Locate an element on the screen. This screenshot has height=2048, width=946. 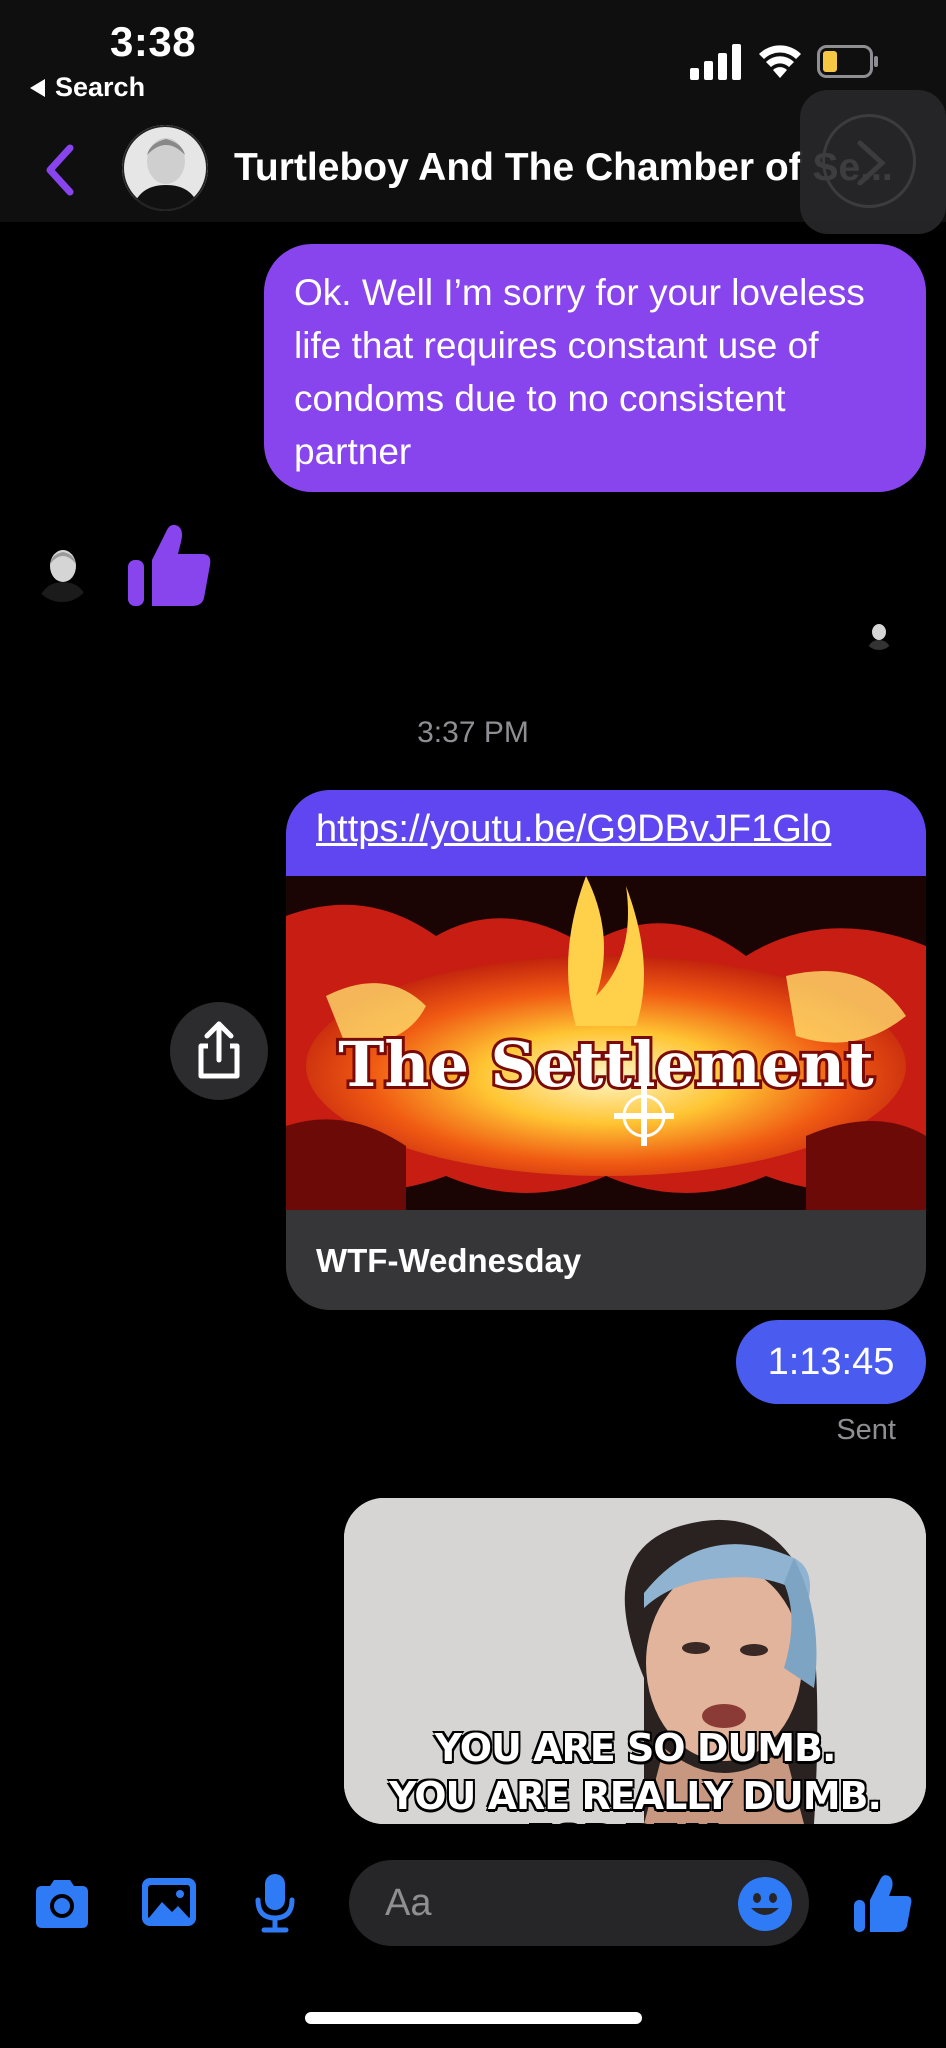
chevron-right-icon is located at coordinates (871, 163).